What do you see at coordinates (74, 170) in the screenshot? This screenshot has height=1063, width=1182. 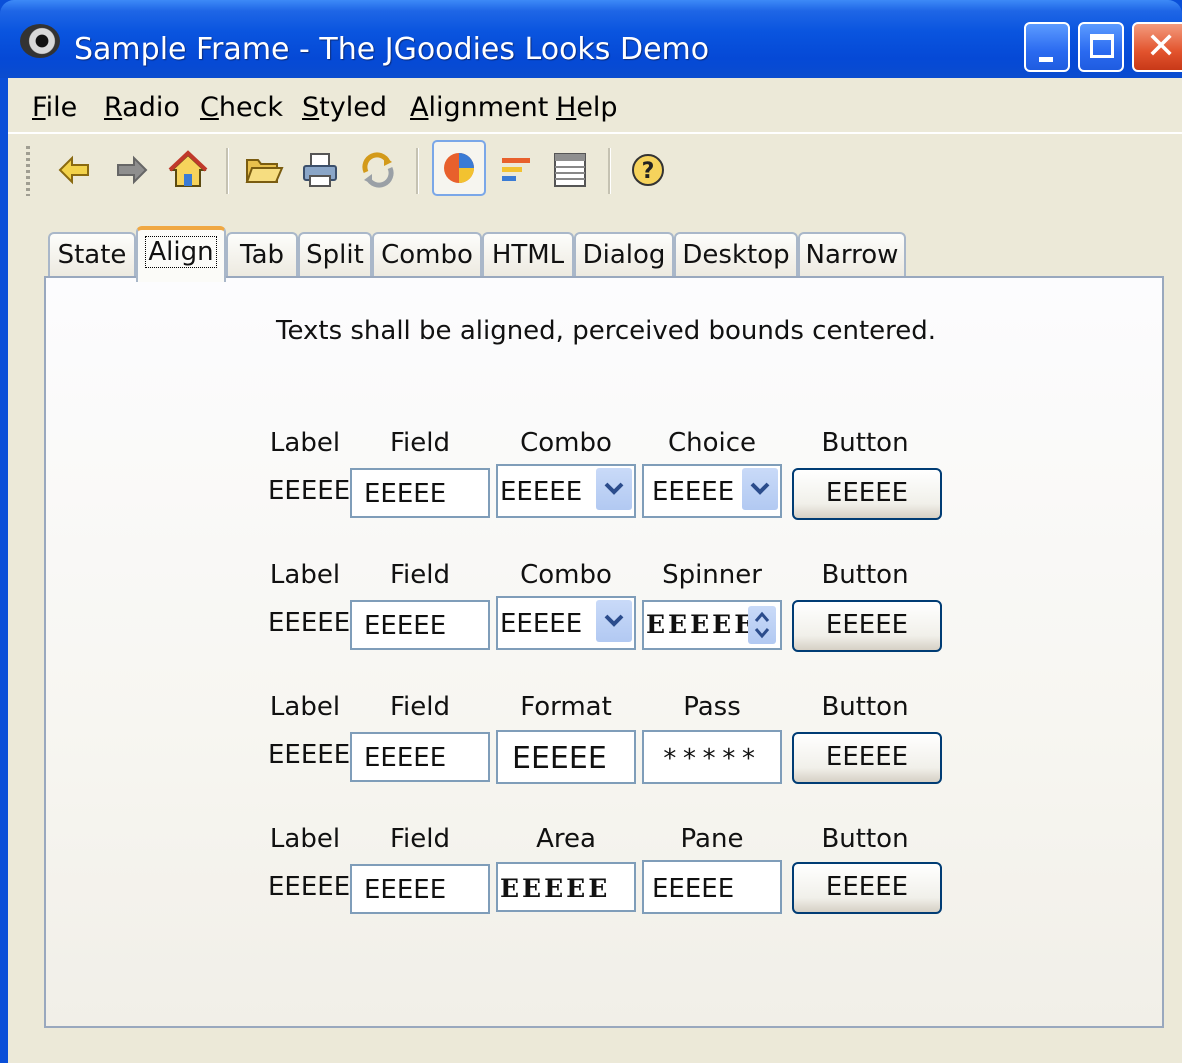 I see `back-arrow-icon` at bounding box center [74, 170].